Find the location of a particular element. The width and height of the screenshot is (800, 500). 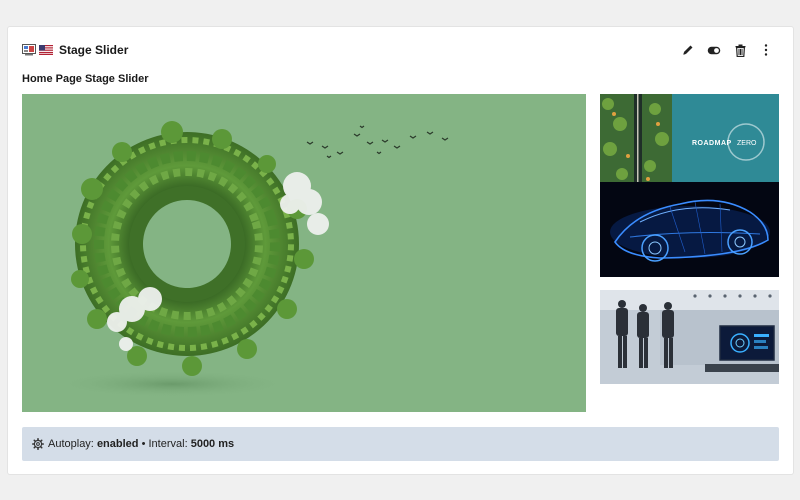

edit-button is located at coordinates (688, 50).